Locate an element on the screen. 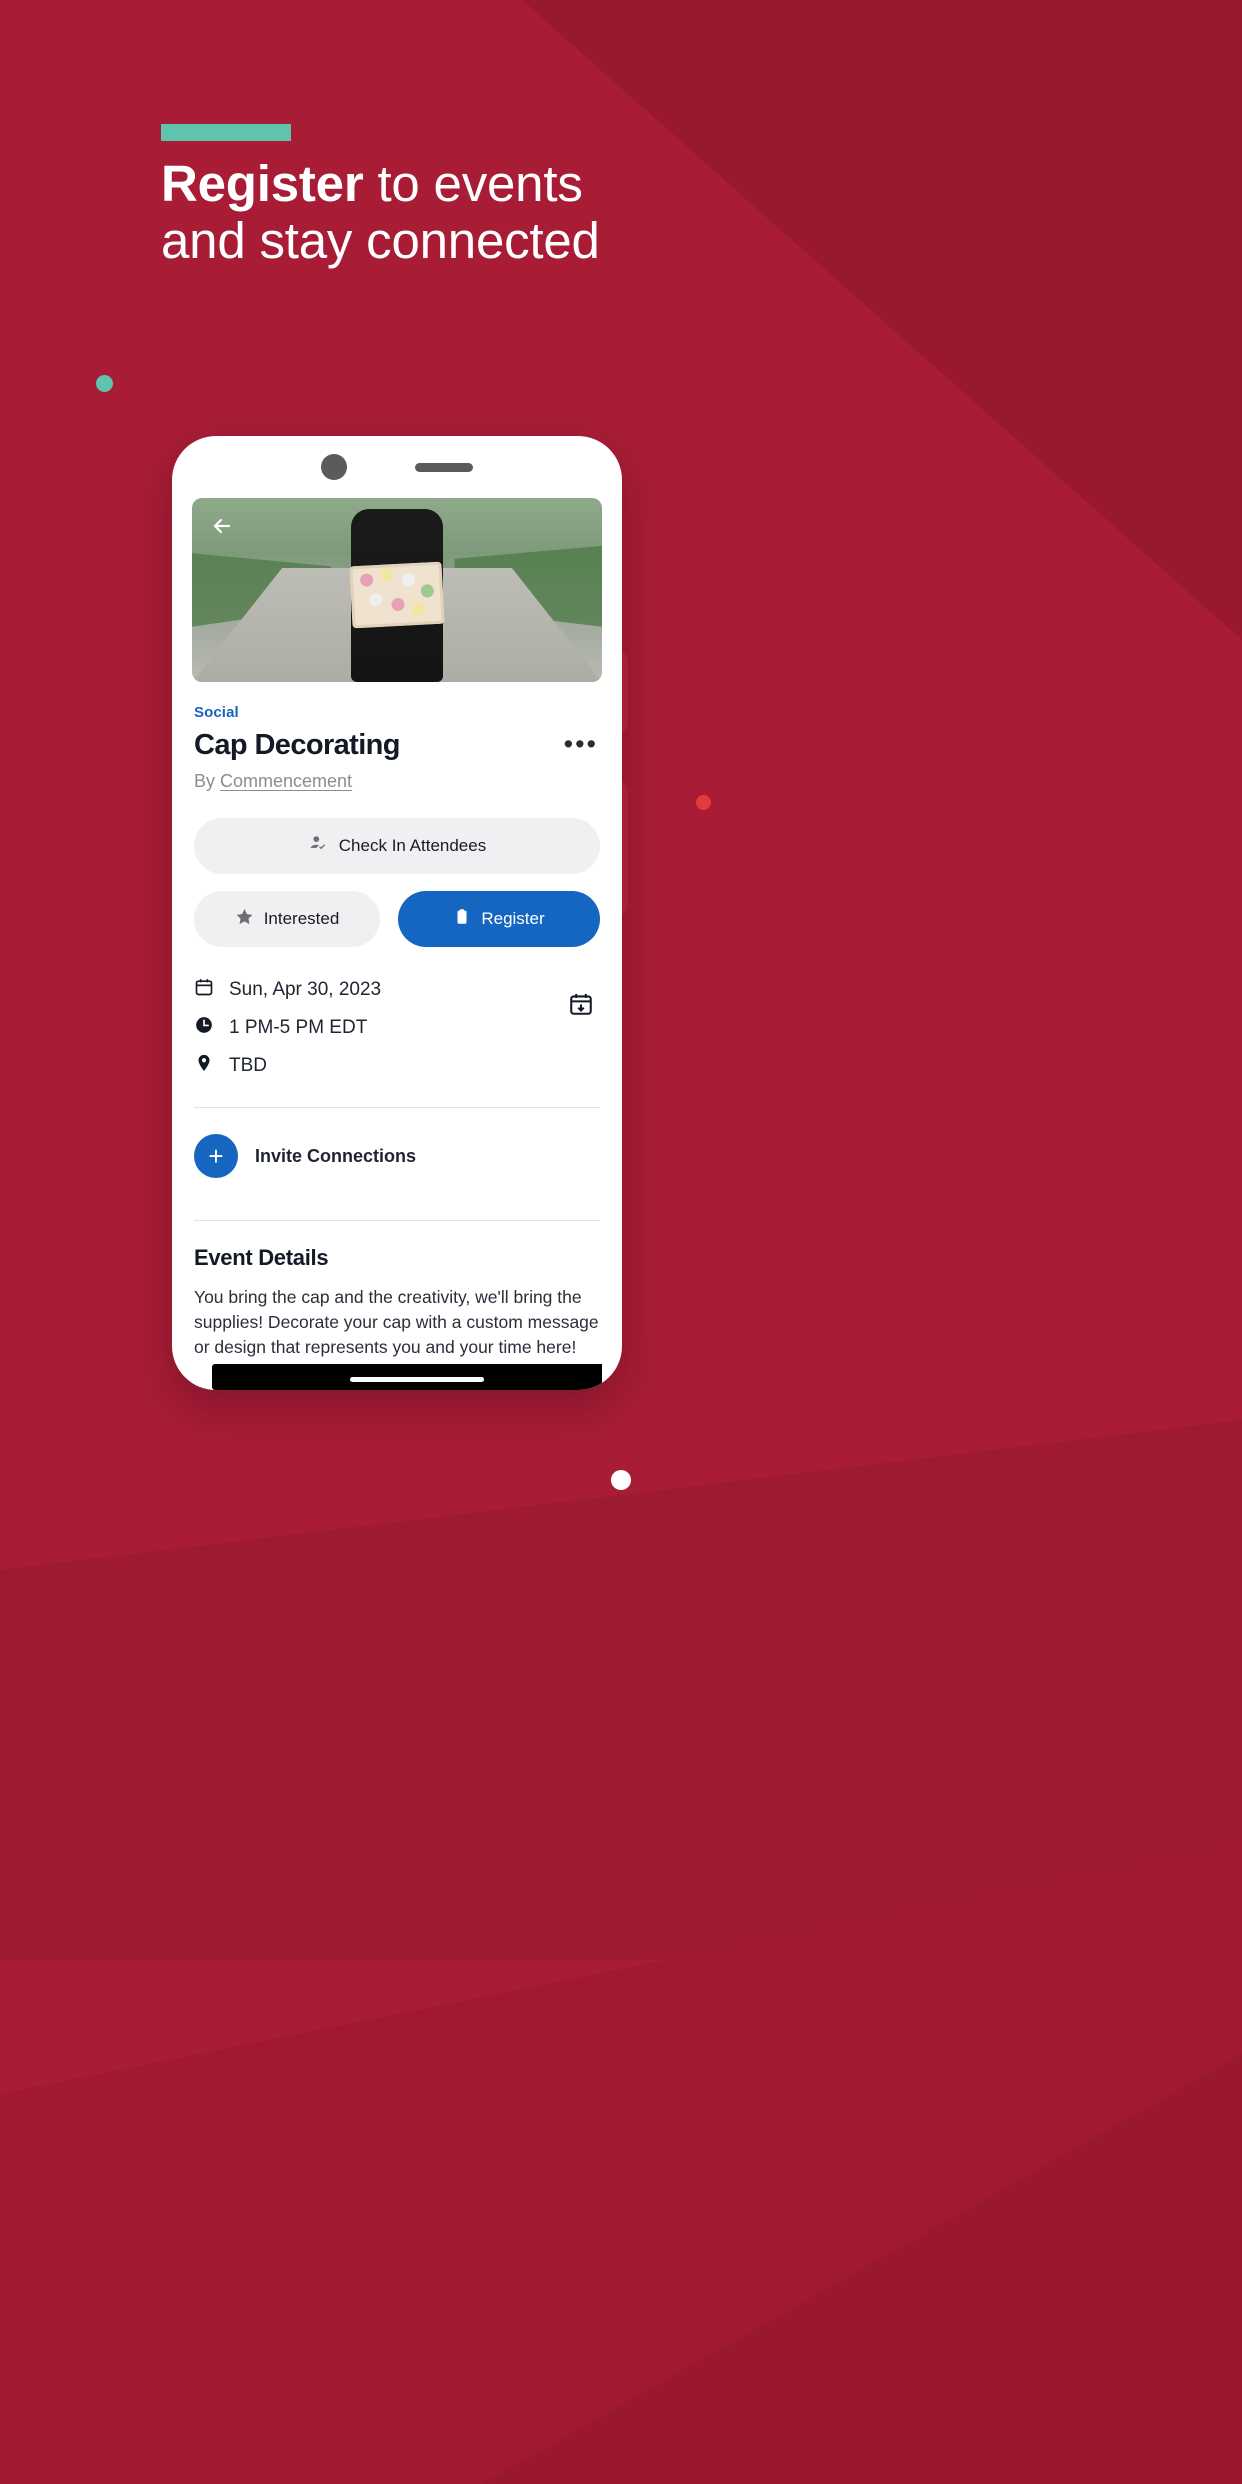 The height and width of the screenshot is (2484, 1242). decorative-teal-dot is located at coordinates (104, 383).